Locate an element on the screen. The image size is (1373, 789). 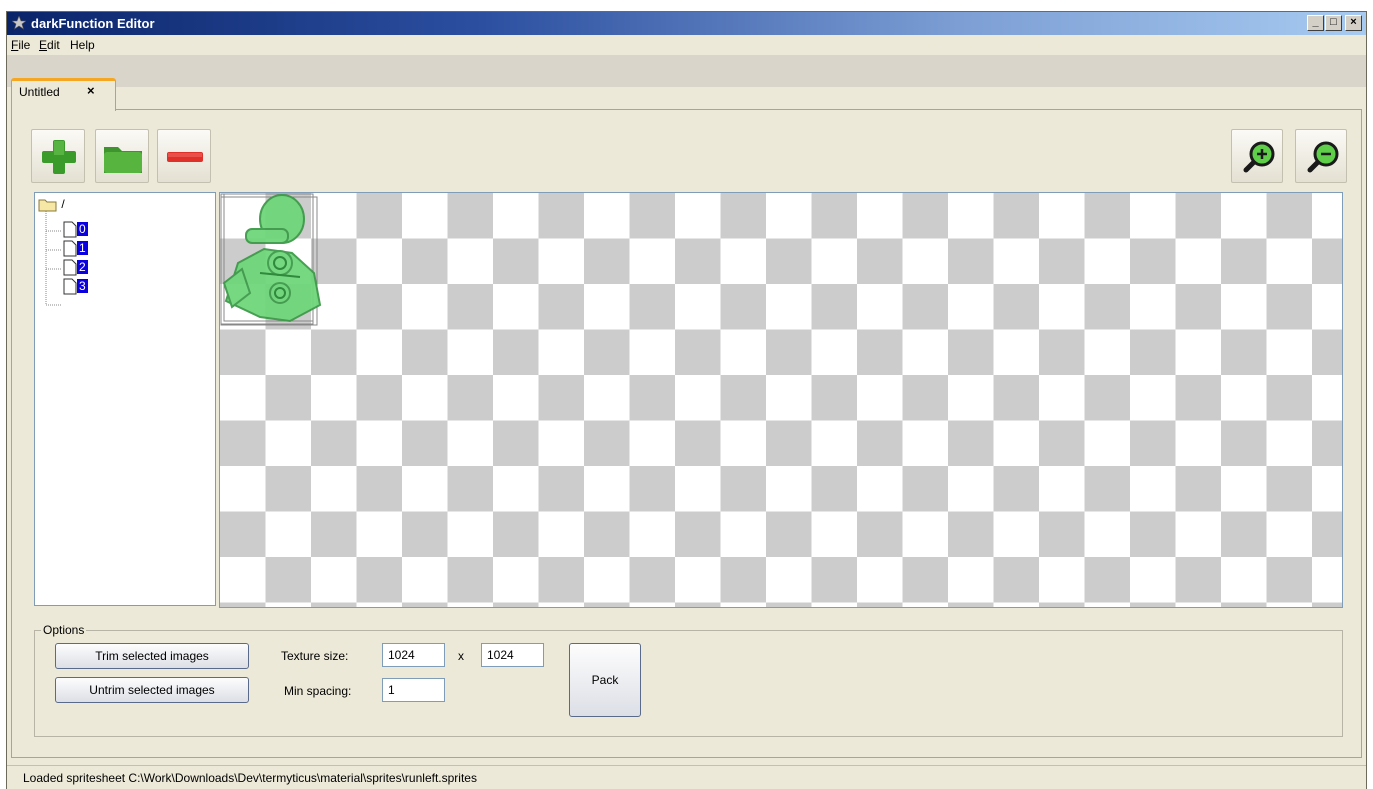
zoom-in-button is located at coordinates (1257, 156).